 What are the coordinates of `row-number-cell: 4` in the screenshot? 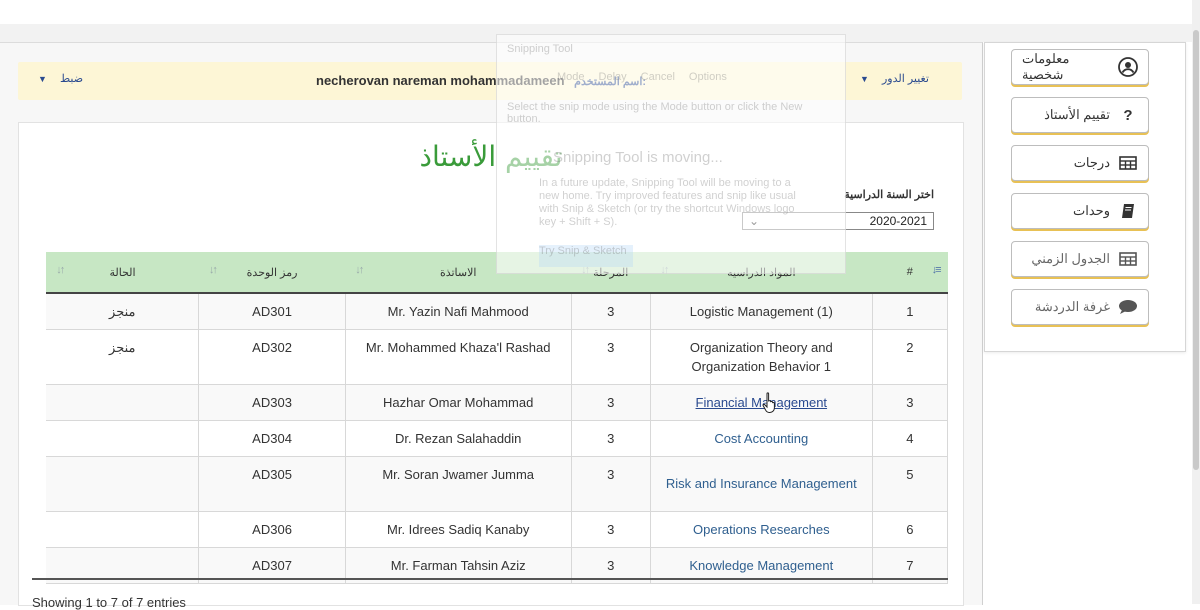 It's located at (910, 438).